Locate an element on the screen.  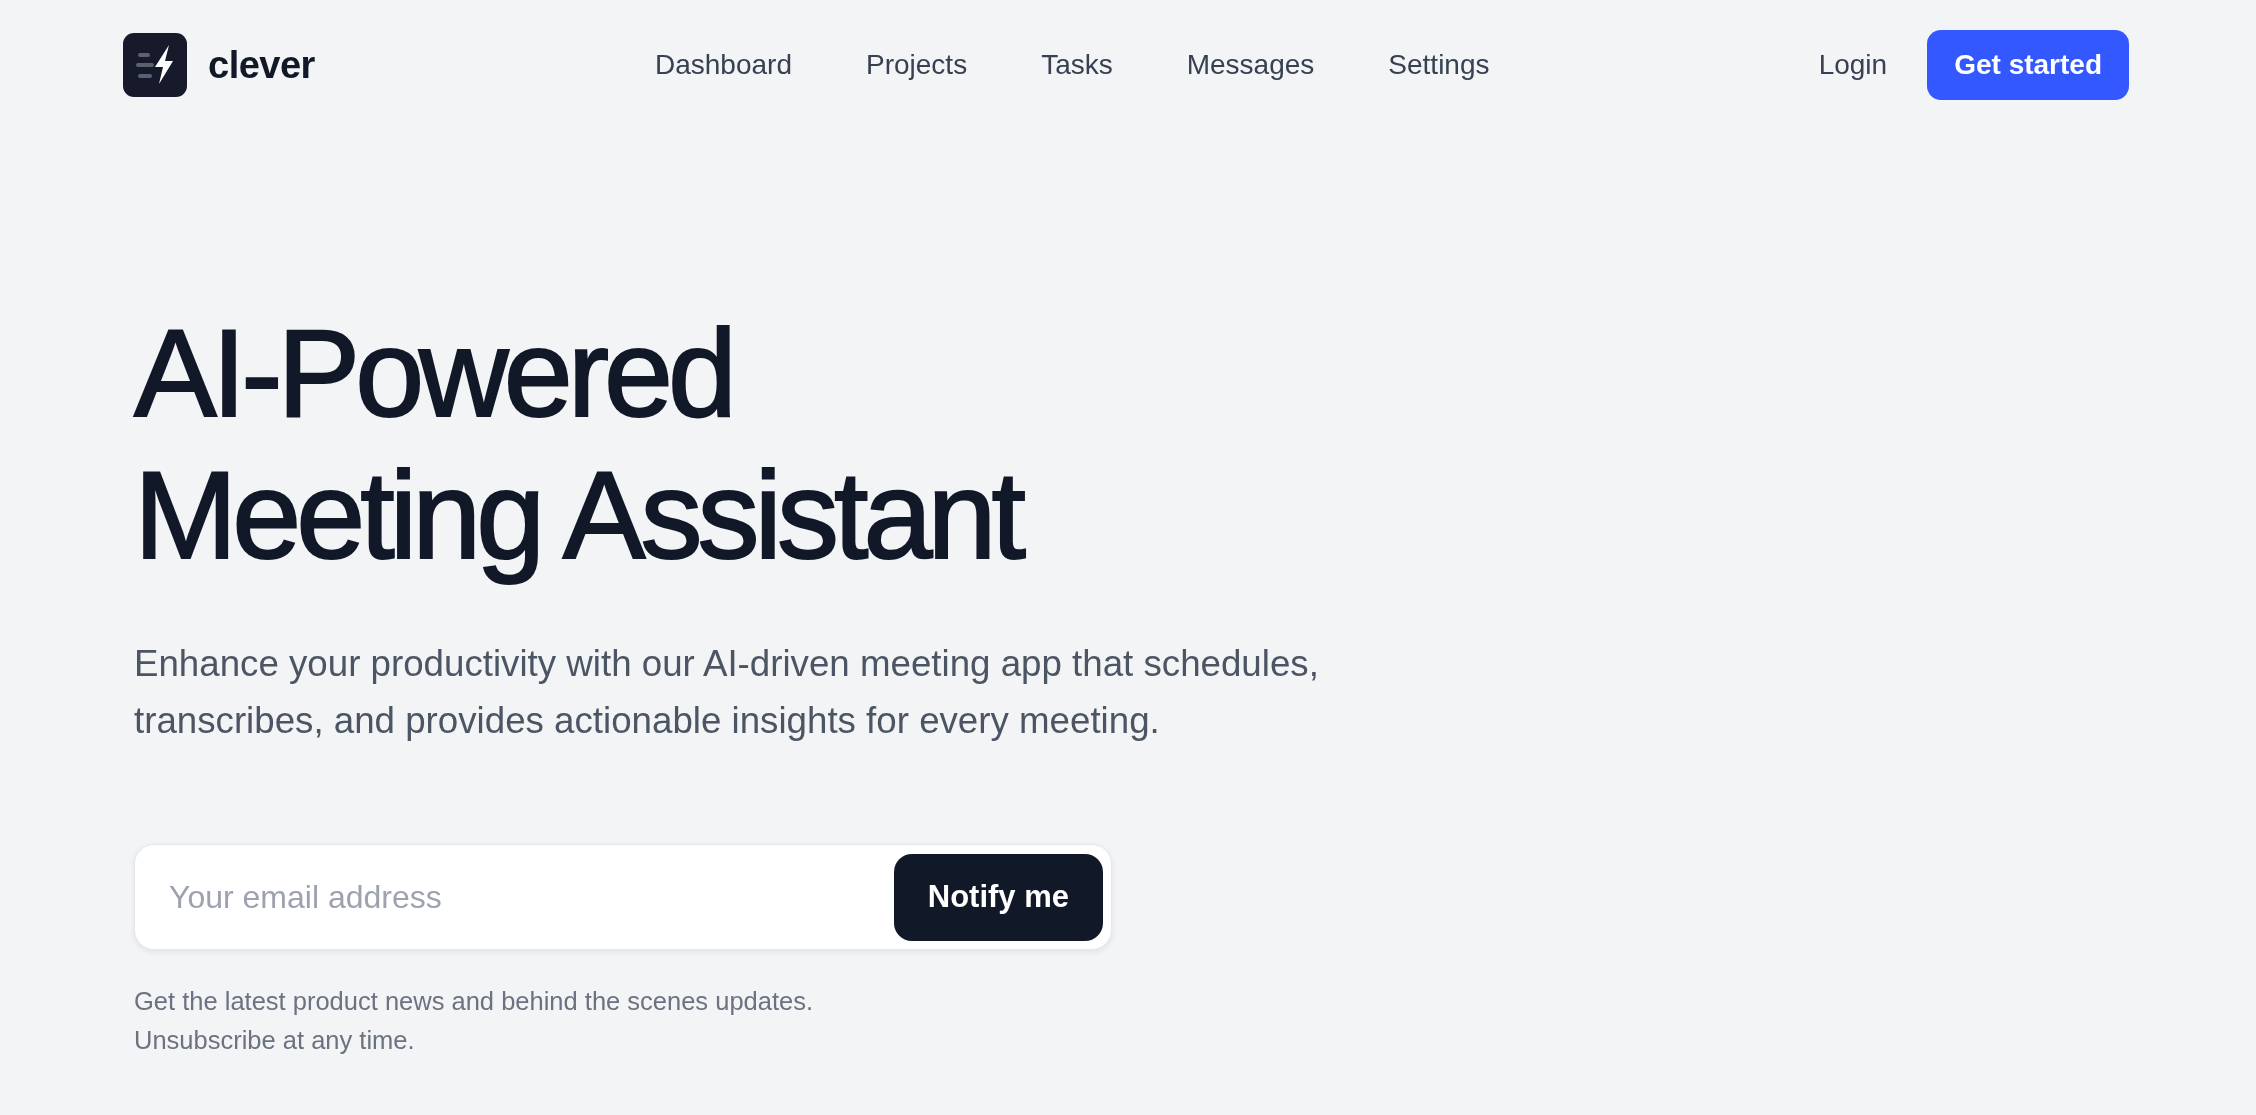
hero-title: AI-Powered Meeting Assistant is located at coordinates (578, 444).